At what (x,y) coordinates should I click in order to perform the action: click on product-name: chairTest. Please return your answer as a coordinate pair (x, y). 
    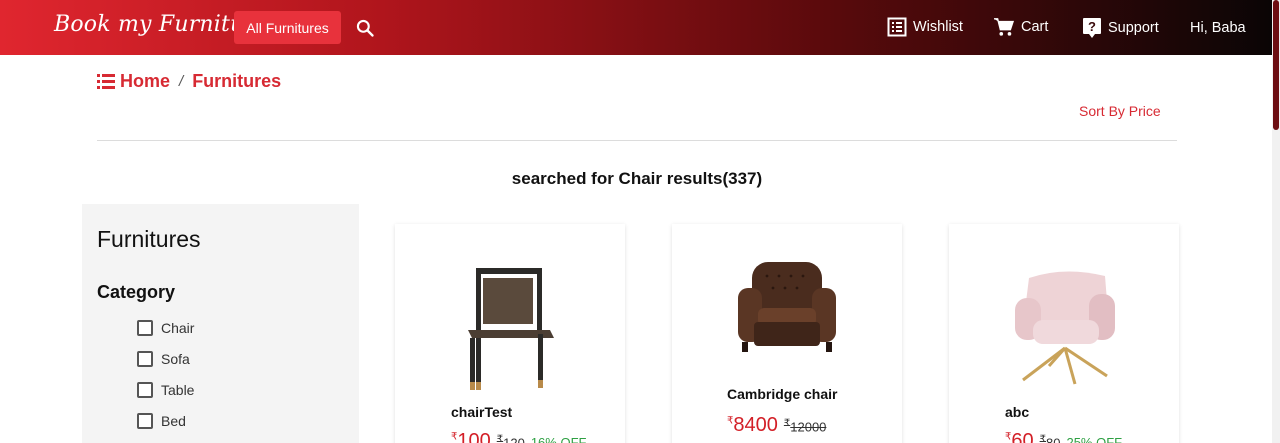
    Looking at the image, I should click on (482, 412).